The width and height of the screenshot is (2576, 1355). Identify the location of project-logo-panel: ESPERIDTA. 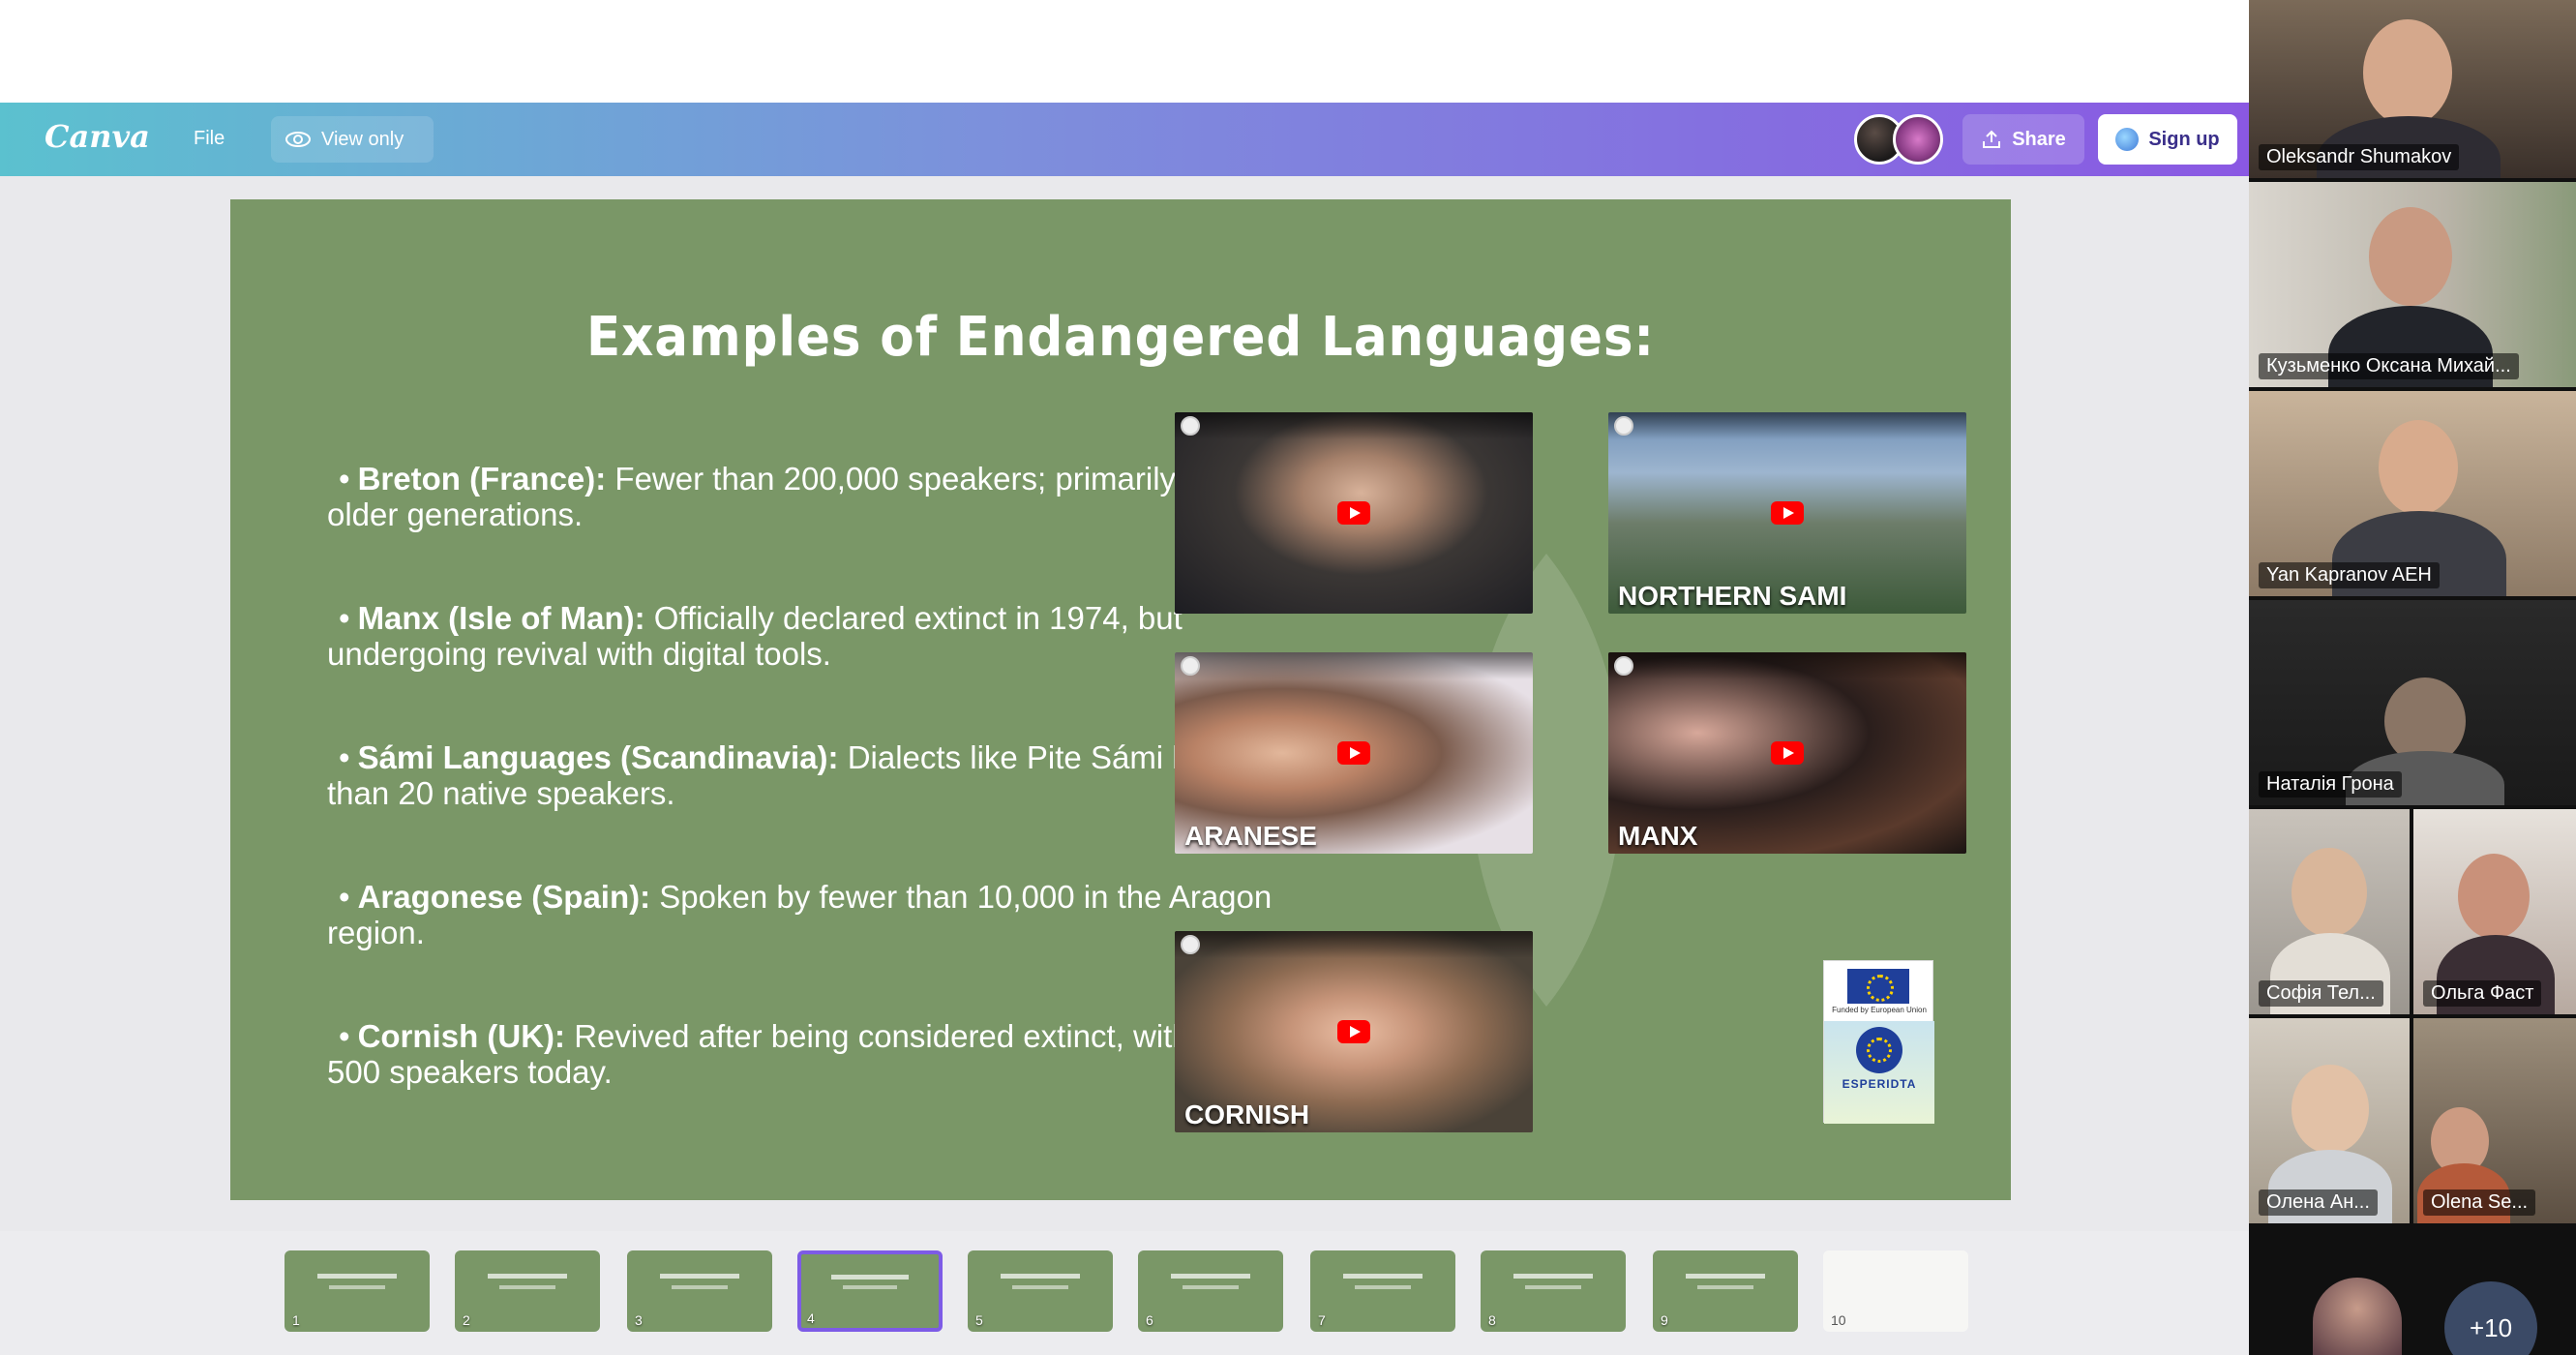
(1879, 1072).